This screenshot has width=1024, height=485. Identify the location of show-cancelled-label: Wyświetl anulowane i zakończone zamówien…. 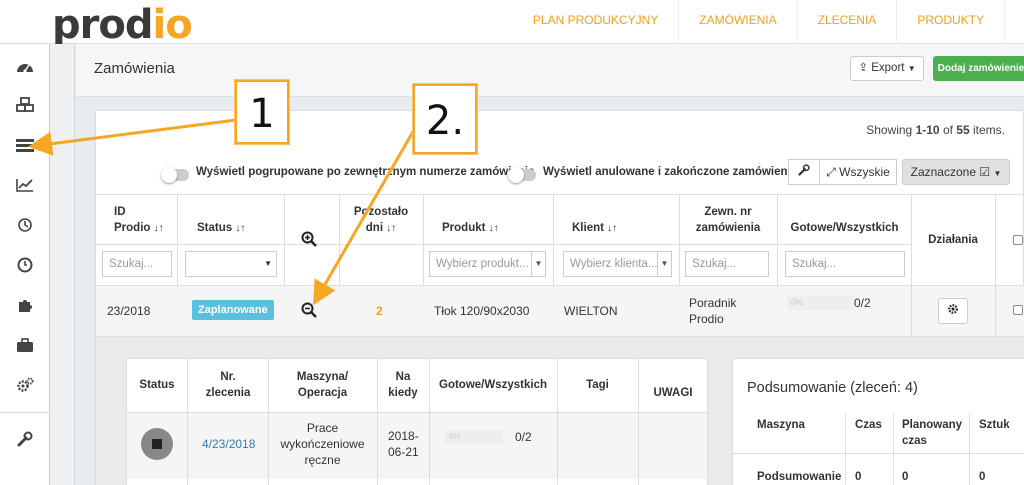
(670, 172).